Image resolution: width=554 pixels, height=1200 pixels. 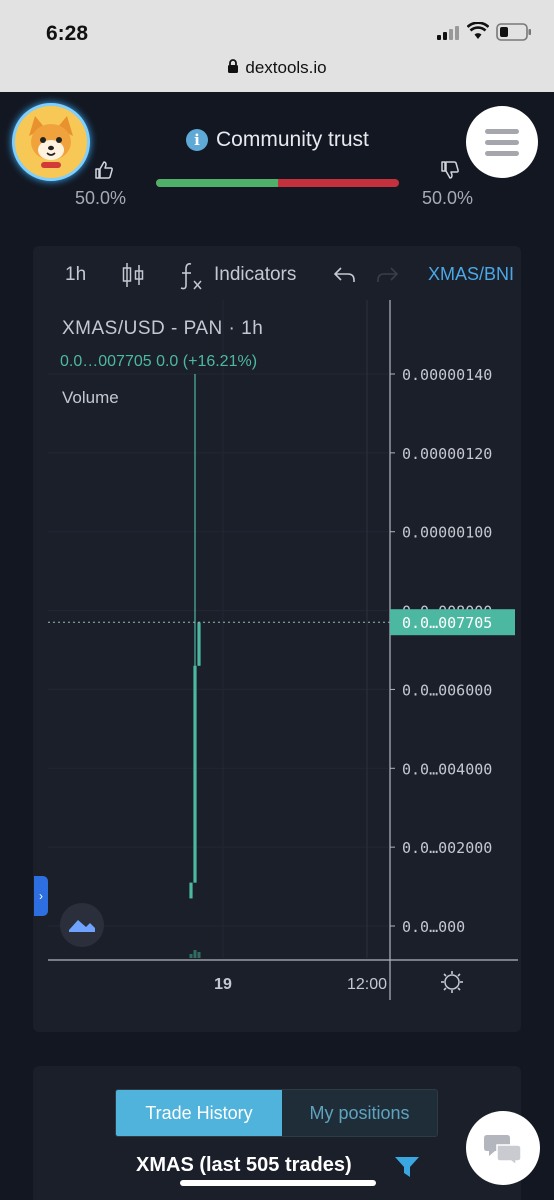 What do you see at coordinates (163, 328) in the screenshot?
I see `chart-legend-title: XMAS/USD - PAN · 1h` at bounding box center [163, 328].